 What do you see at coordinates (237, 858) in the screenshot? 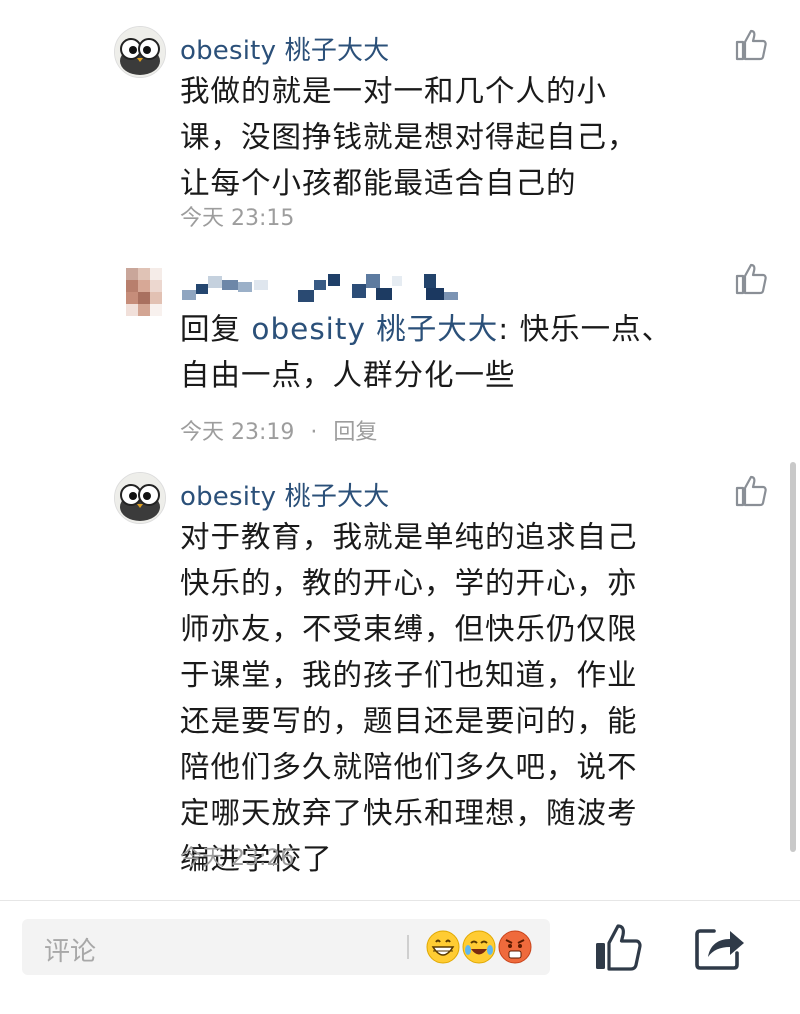
I see `comment-time: 今天 23:26` at bounding box center [237, 858].